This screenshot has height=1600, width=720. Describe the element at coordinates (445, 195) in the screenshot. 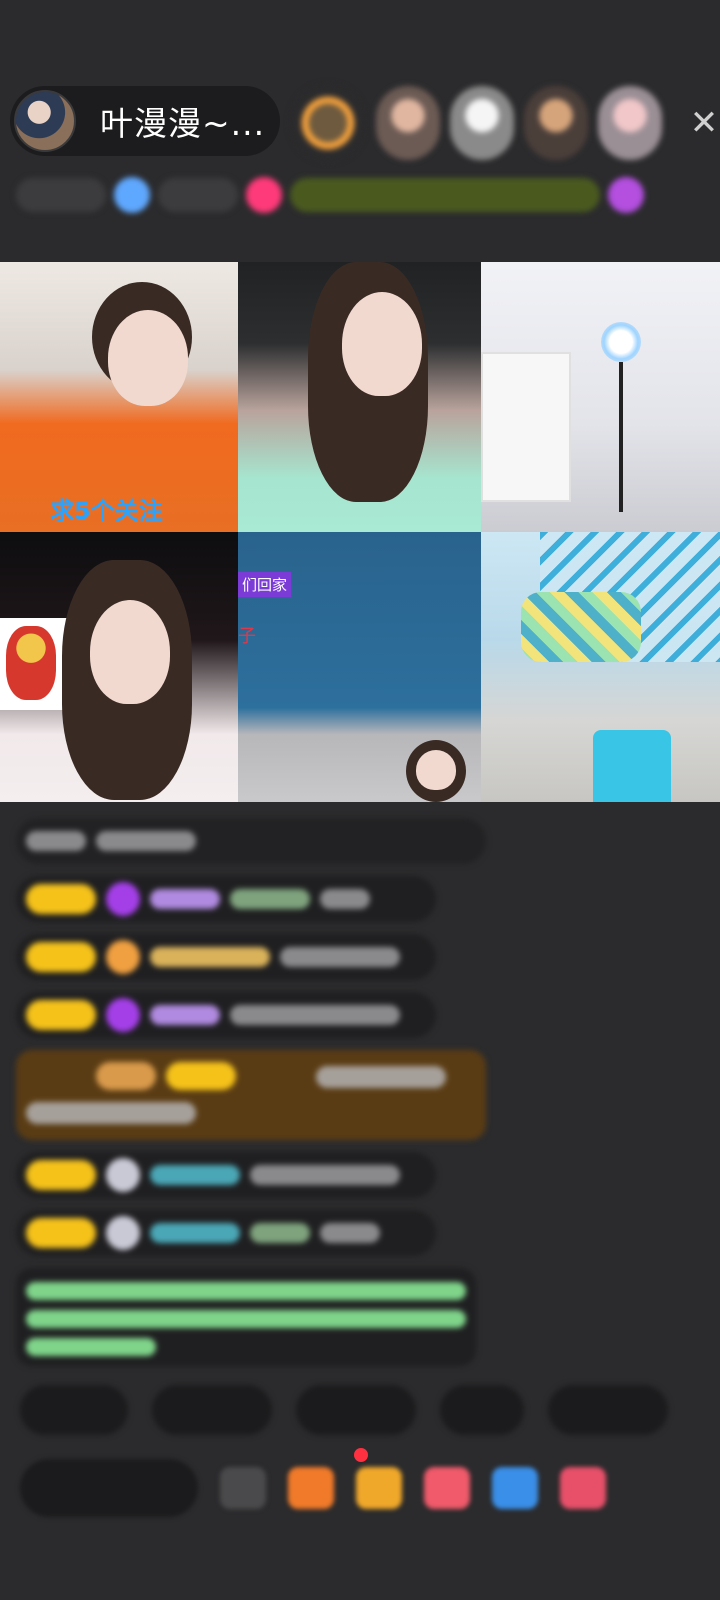

I see `notice-banner` at that location.